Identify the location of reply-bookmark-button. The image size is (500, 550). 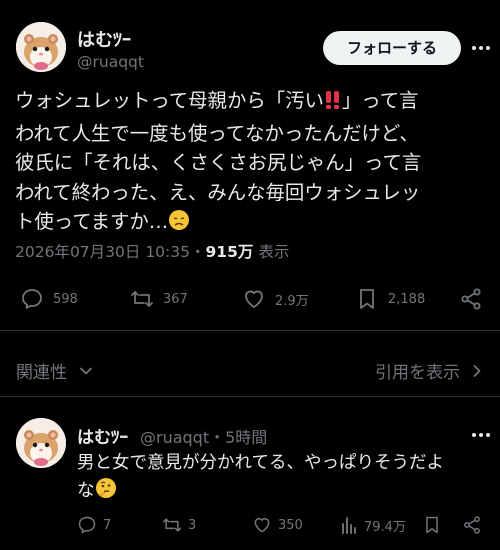
(432, 525).